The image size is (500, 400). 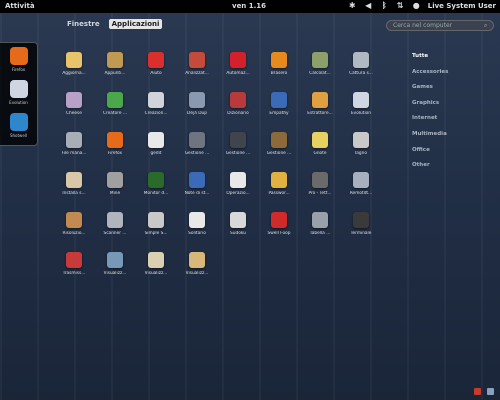 What do you see at coordinates (430, 155) in the screenshot?
I see `category-office: Office` at bounding box center [430, 155].